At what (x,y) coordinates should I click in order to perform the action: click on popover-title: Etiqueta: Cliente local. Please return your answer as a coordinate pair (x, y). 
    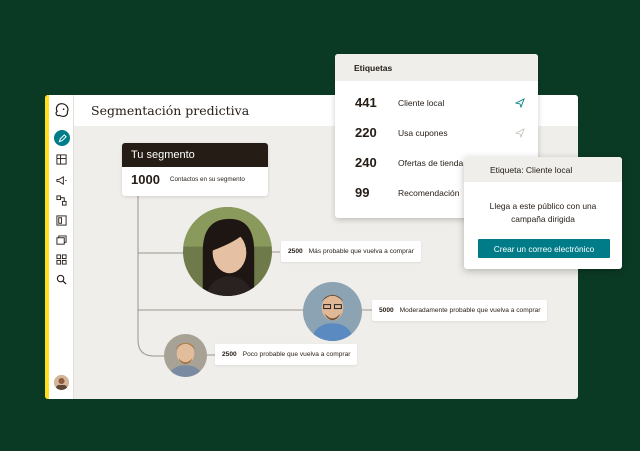
    Looking at the image, I should click on (543, 169).